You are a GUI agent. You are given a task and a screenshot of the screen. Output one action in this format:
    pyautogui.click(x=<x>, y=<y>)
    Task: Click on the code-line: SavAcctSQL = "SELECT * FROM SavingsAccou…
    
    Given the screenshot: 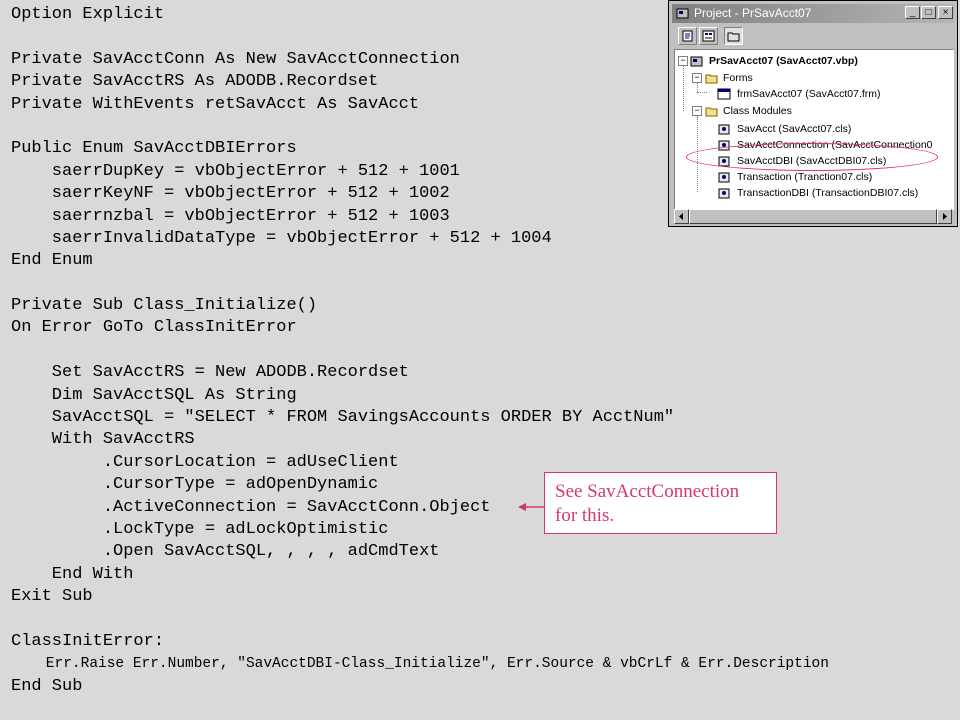 What is the action you would take?
    pyautogui.click(x=343, y=418)
    